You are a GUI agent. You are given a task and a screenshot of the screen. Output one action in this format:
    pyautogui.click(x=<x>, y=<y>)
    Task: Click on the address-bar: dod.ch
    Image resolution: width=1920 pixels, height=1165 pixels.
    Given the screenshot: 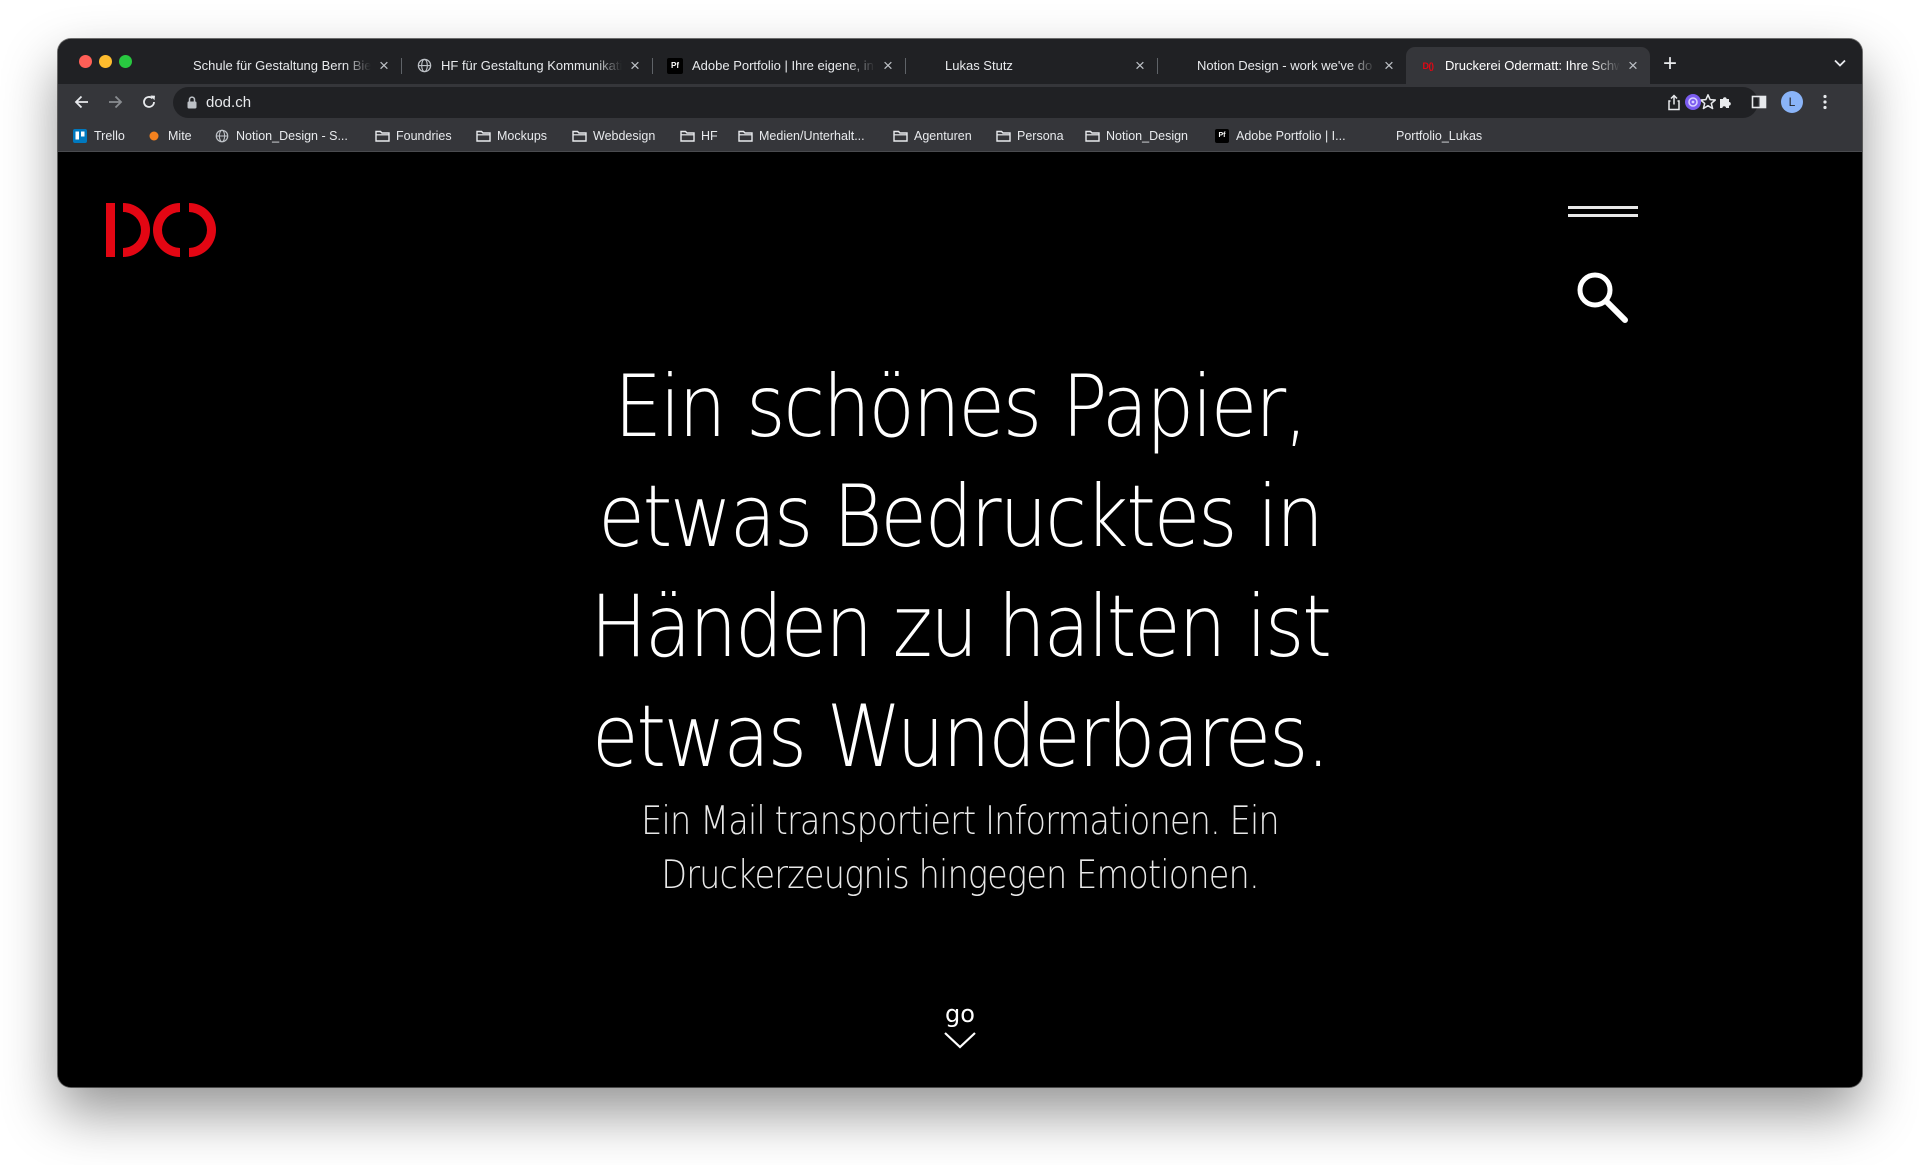 What is the action you would take?
    pyautogui.click(x=965, y=102)
    